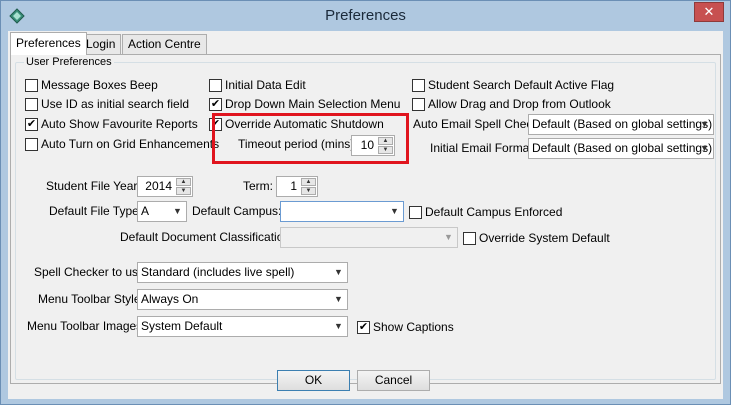  What do you see at coordinates (258, 186) in the screenshot?
I see `term-label: Term:` at bounding box center [258, 186].